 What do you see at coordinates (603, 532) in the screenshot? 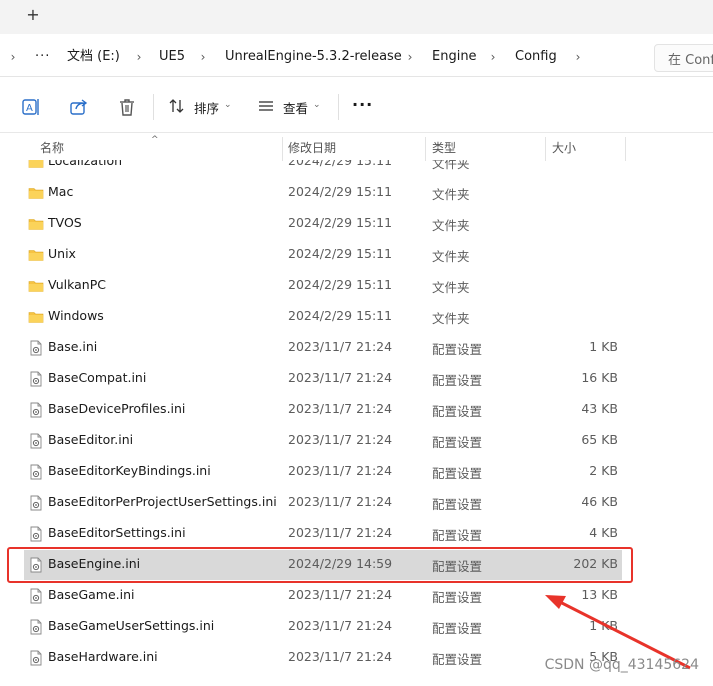
I see `file-size: 4 KB` at bounding box center [603, 532].